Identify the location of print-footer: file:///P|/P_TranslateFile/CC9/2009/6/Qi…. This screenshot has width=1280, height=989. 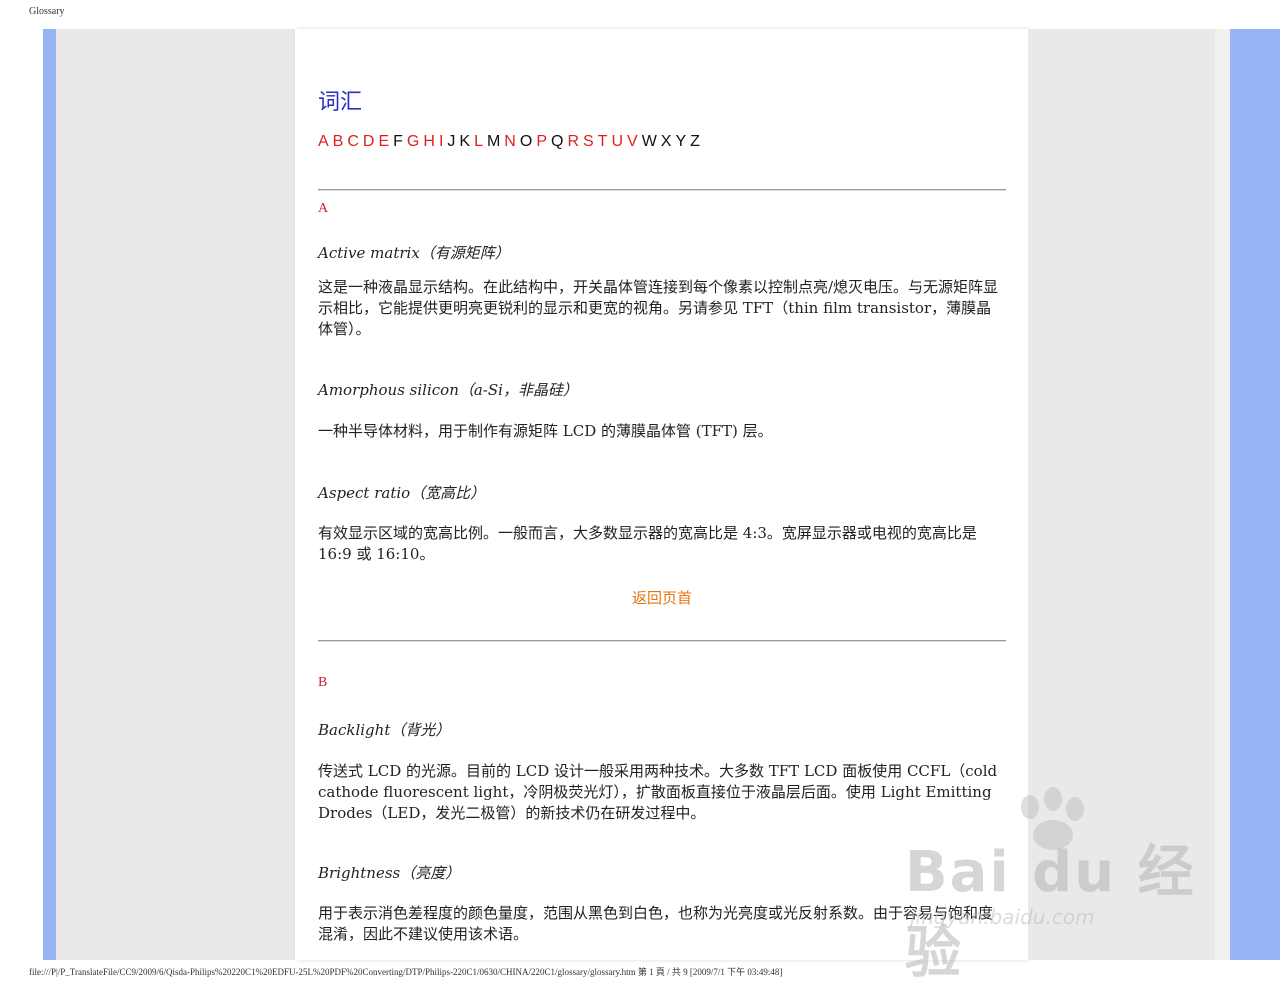
(406, 972).